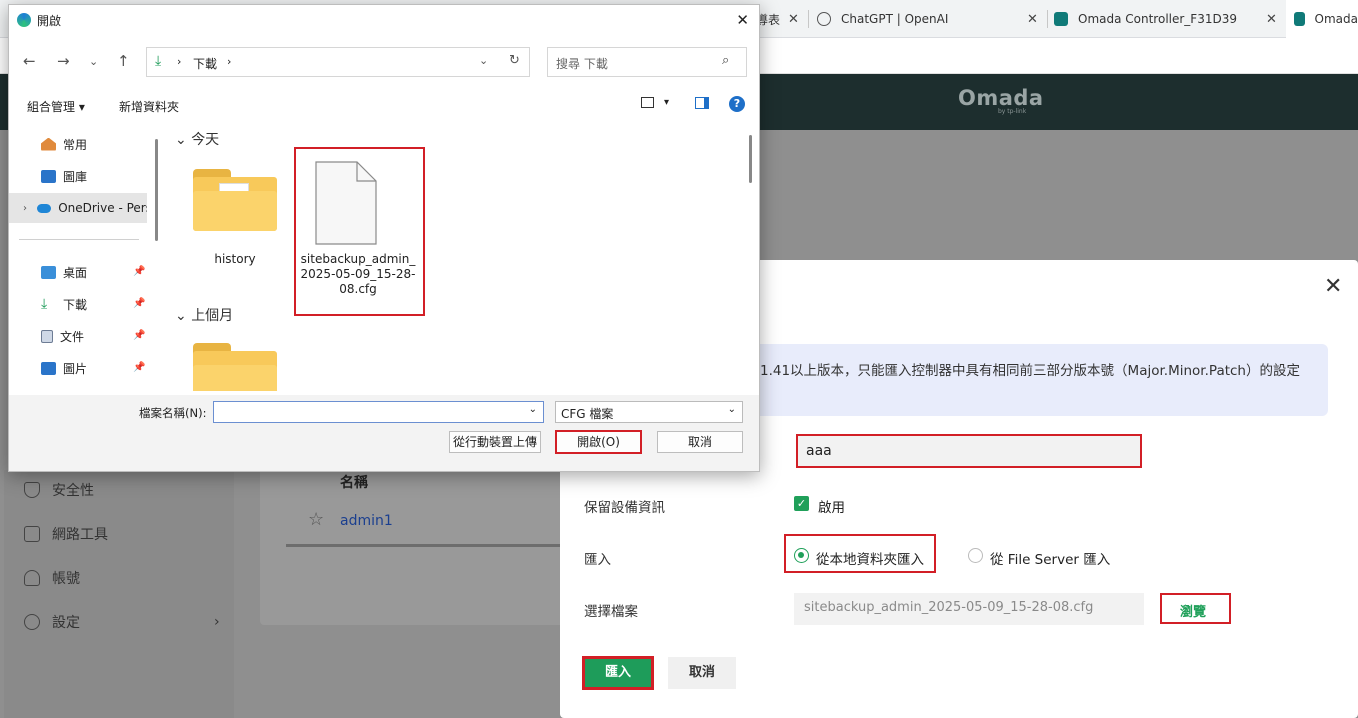  What do you see at coordinates (649, 412) in the screenshot?
I see `file-type-select: CFG 檔案 ⌄` at bounding box center [649, 412].